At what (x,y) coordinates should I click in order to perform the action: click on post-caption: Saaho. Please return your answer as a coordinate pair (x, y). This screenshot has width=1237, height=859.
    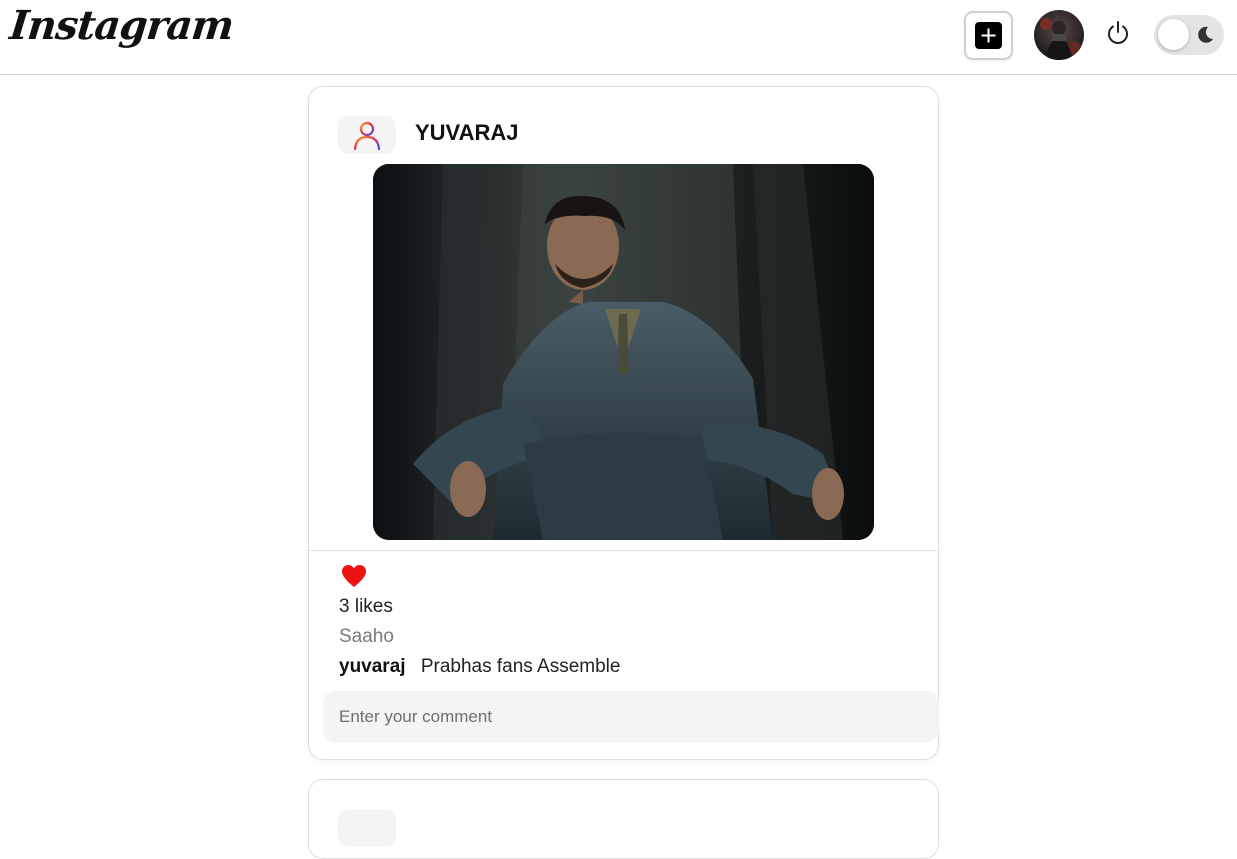
    Looking at the image, I should click on (366, 636).